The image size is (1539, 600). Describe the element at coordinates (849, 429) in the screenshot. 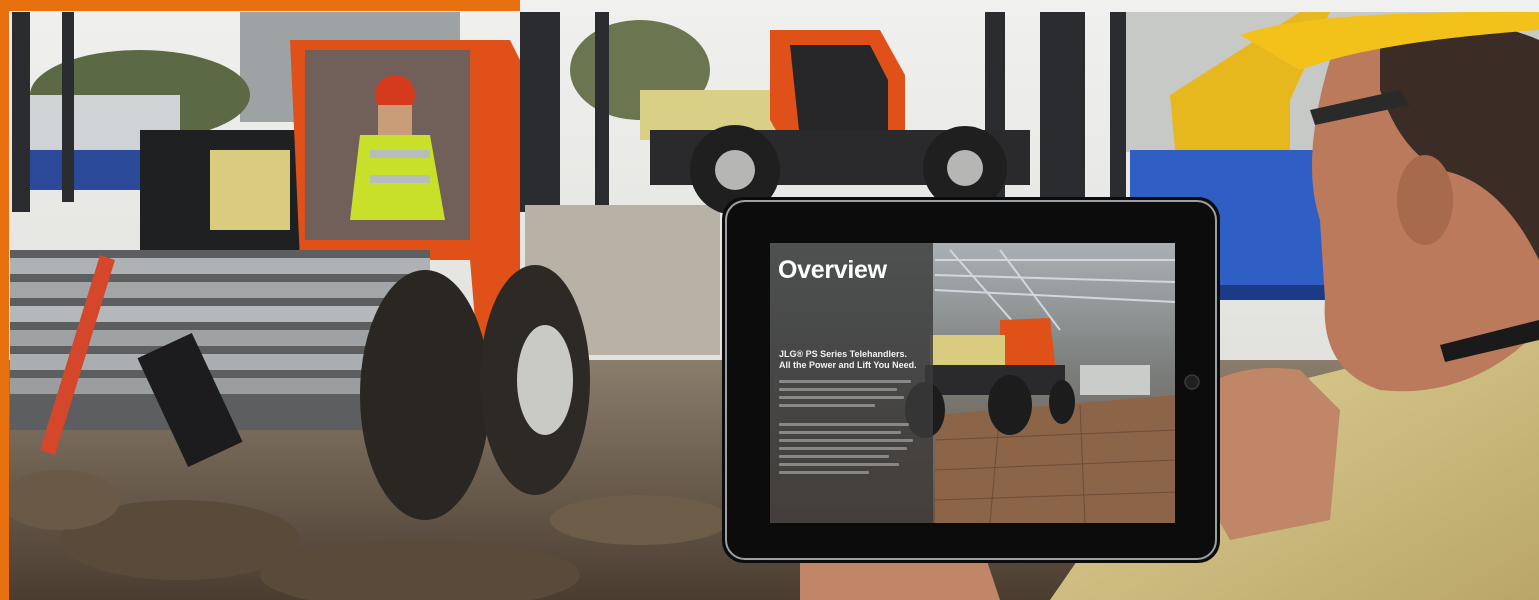

I see `screen-body-text` at that location.